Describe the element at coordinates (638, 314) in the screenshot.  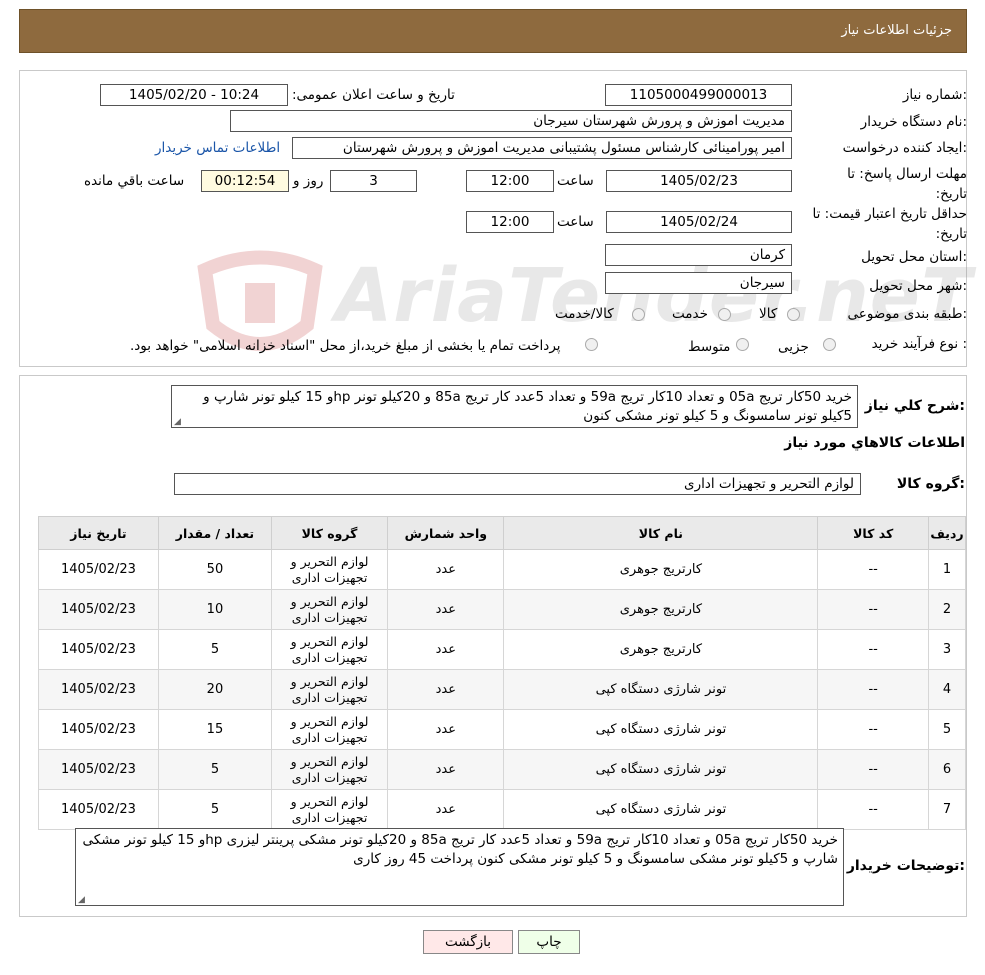
I see `category-goods-service-radio` at that location.